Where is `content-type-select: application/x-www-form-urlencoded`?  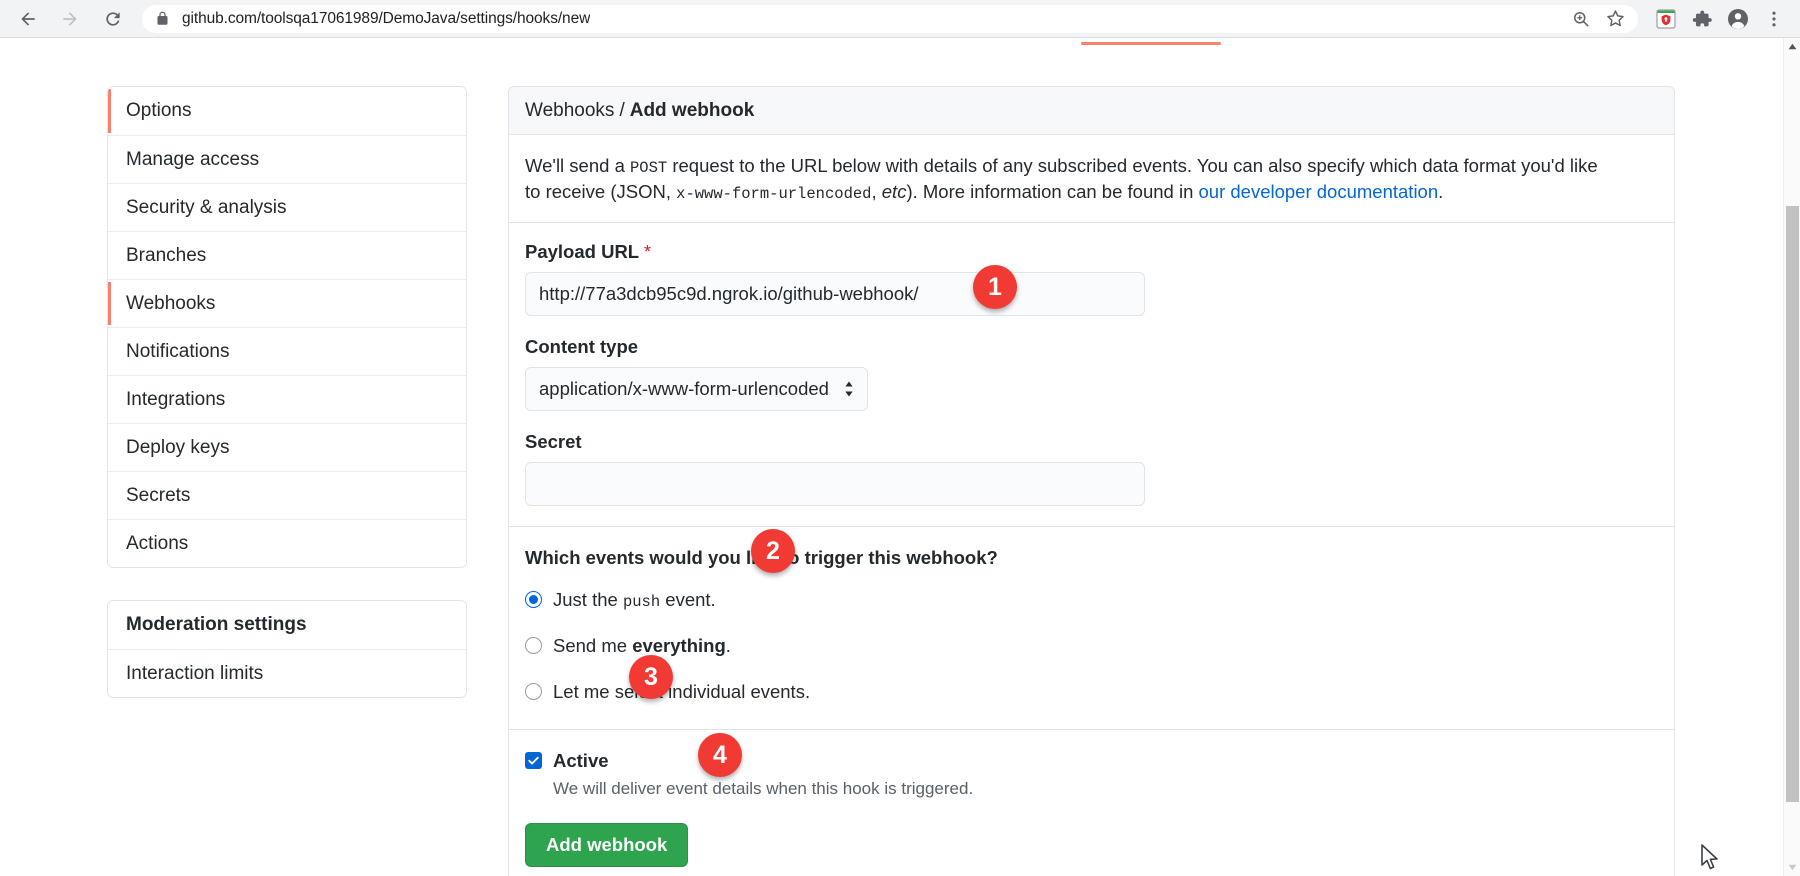
content-type-select: application/x-www-form-urlencoded is located at coordinates (696, 388).